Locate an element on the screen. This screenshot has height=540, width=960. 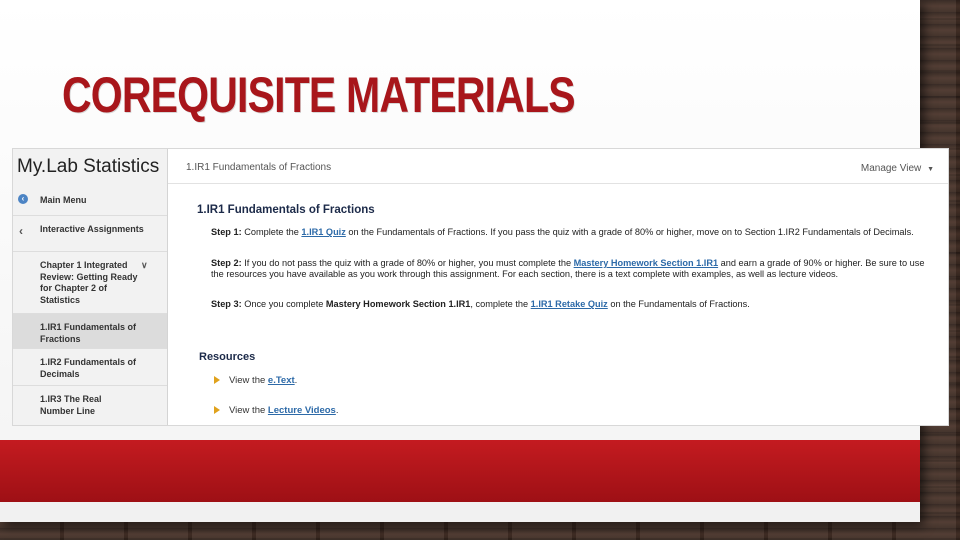
resource-item: View the e.Text. is located at coordinates (255, 380).